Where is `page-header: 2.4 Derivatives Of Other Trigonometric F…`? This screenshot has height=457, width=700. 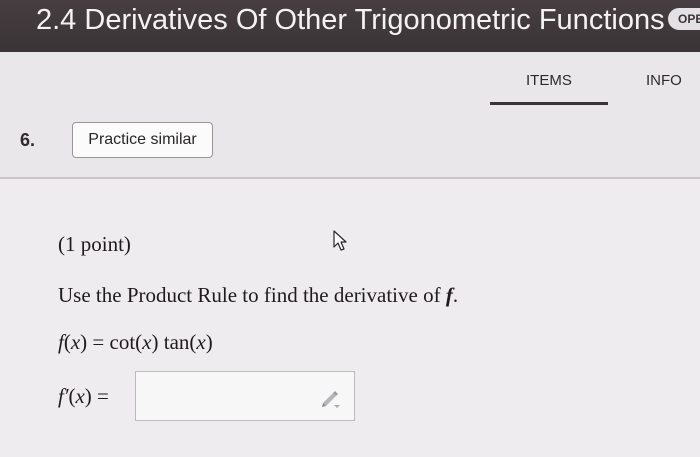 page-header: 2.4 Derivatives Of Other Trigonometric F… is located at coordinates (350, 26).